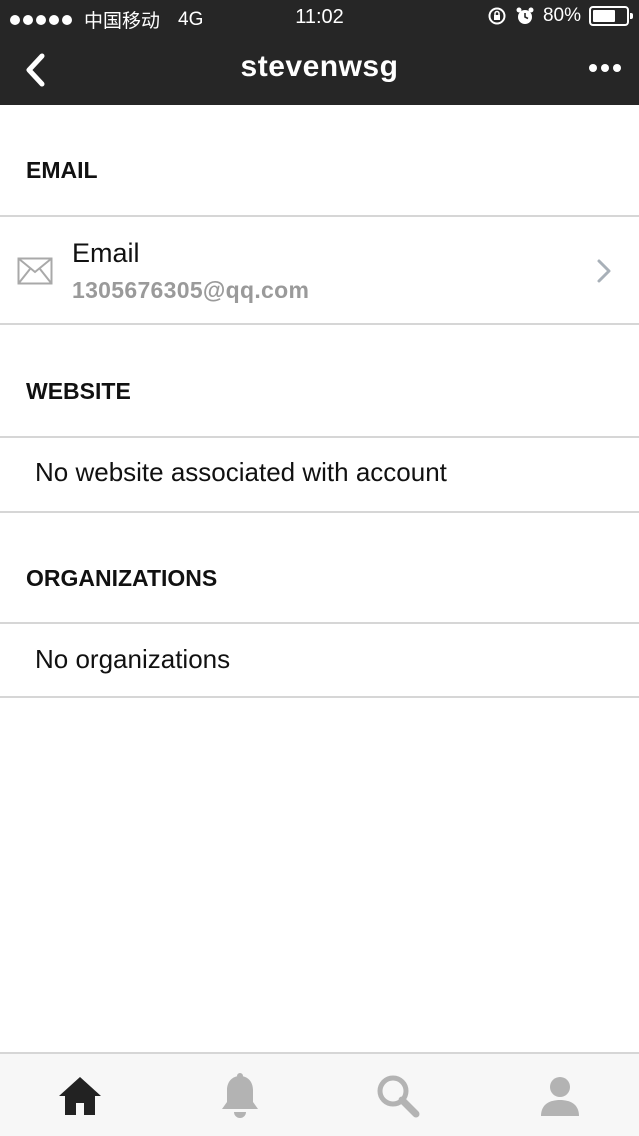 Image resolution: width=639 pixels, height=1136 pixels. I want to click on navigation-bar: stevenwsg, so click(319, 70).